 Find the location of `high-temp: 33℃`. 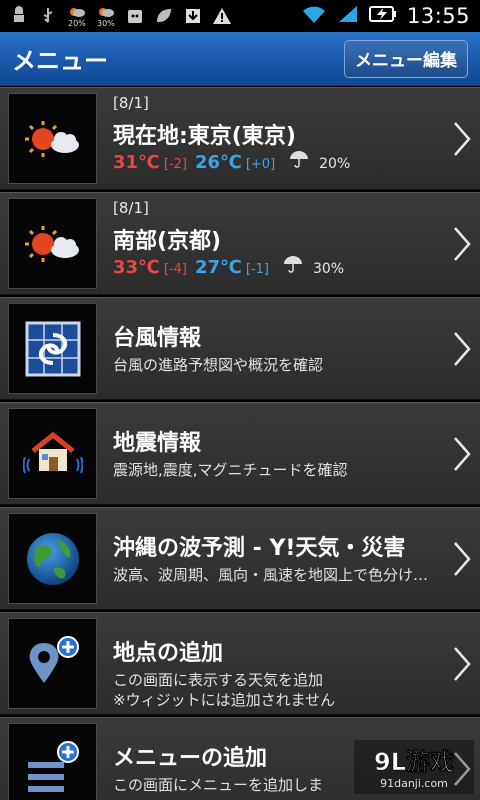

high-temp: 33℃ is located at coordinates (136, 267).